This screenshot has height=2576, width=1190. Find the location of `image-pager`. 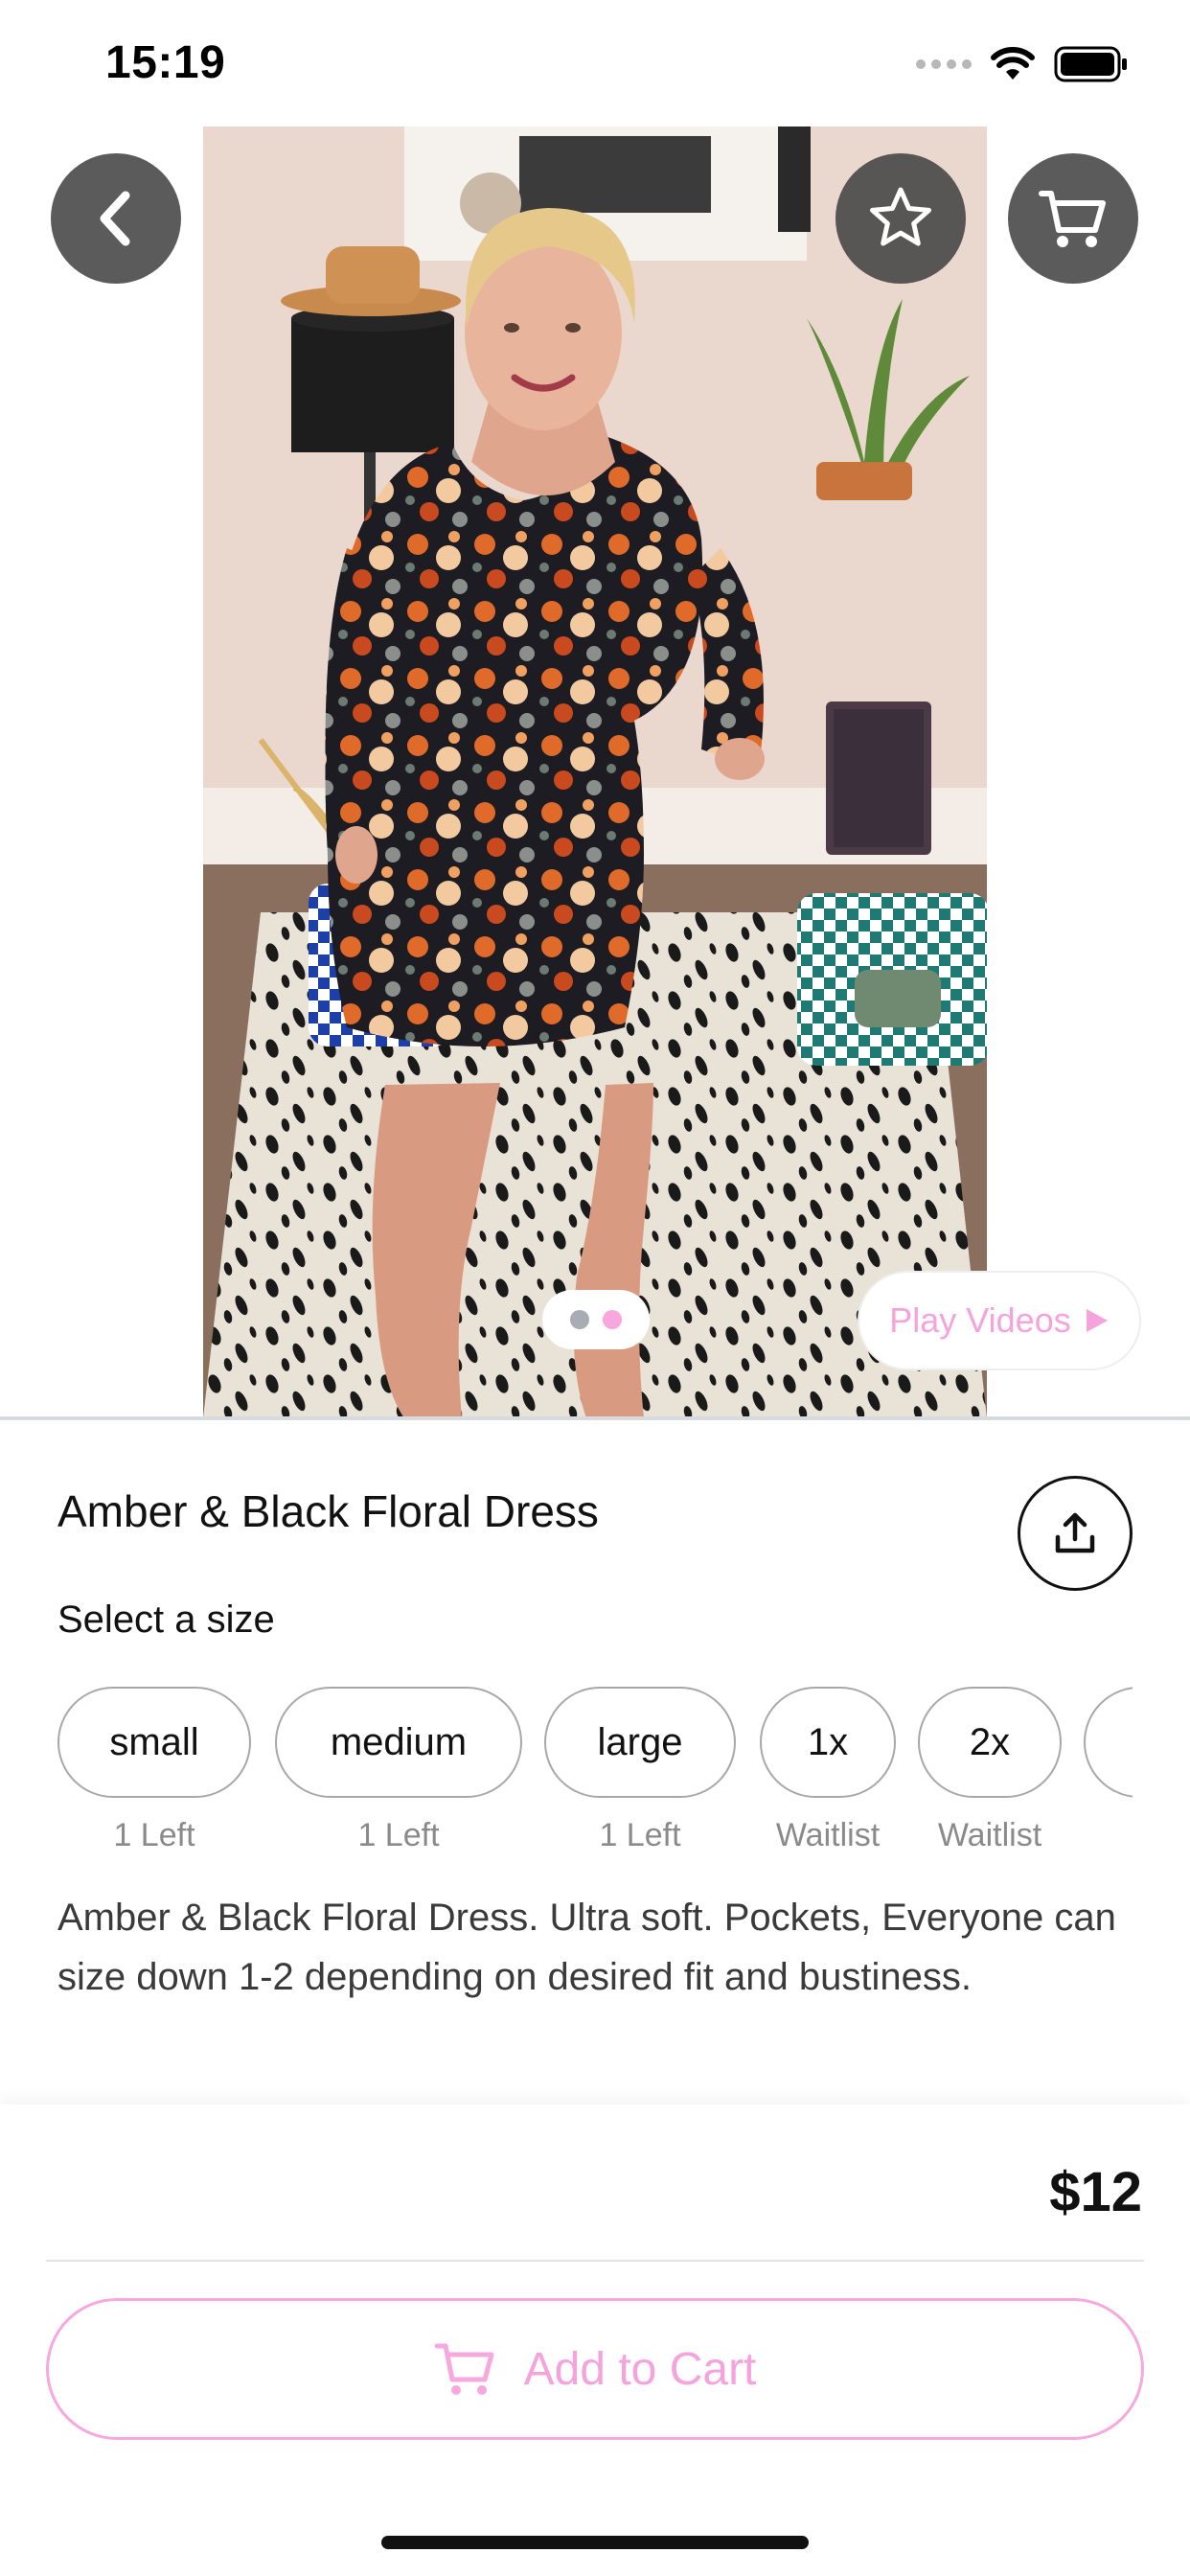

image-pager is located at coordinates (596, 1319).